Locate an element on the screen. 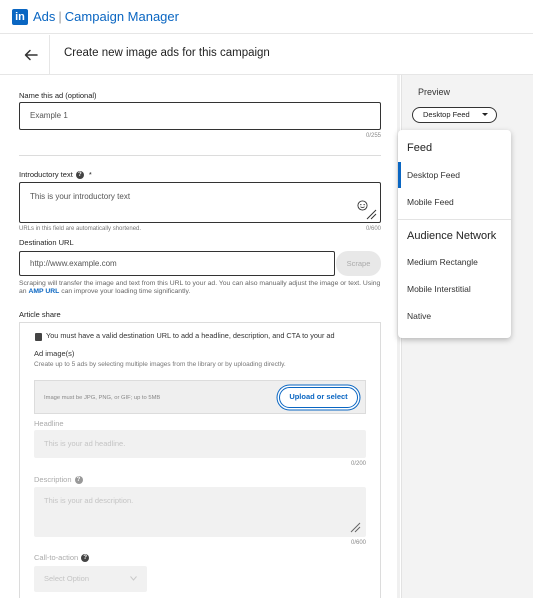 The image size is (533, 598). arrow-left-icon is located at coordinates (31, 55).